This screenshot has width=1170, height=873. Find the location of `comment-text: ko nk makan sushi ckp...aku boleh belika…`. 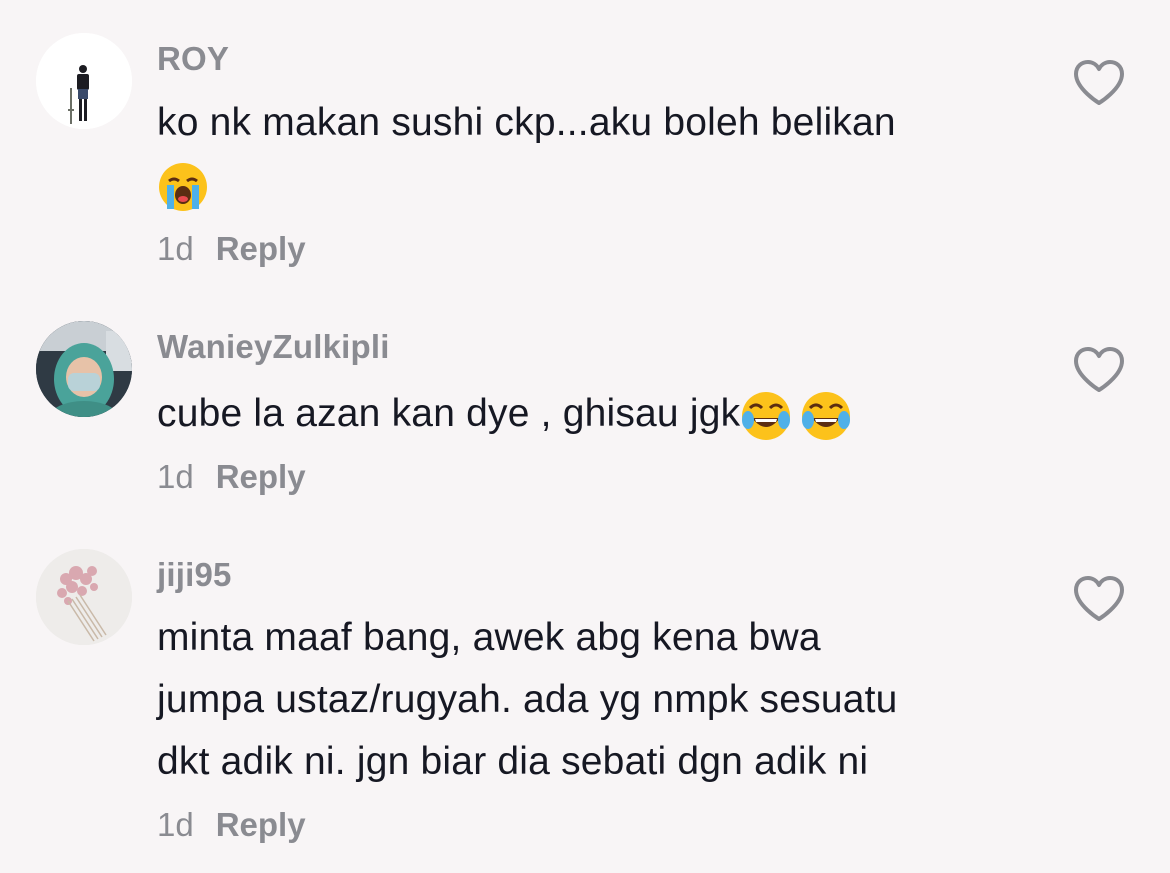

comment-text: ko nk makan sushi ckp...aku boleh belika… is located at coordinates (587, 154).